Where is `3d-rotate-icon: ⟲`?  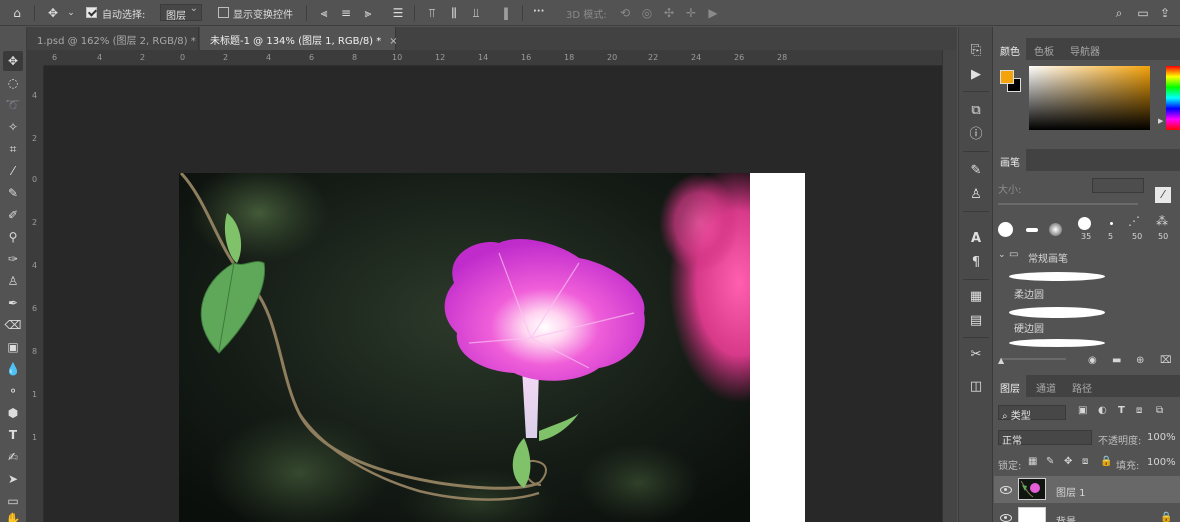
3d-rotate-icon: ⟲ is located at coordinates (625, 13).